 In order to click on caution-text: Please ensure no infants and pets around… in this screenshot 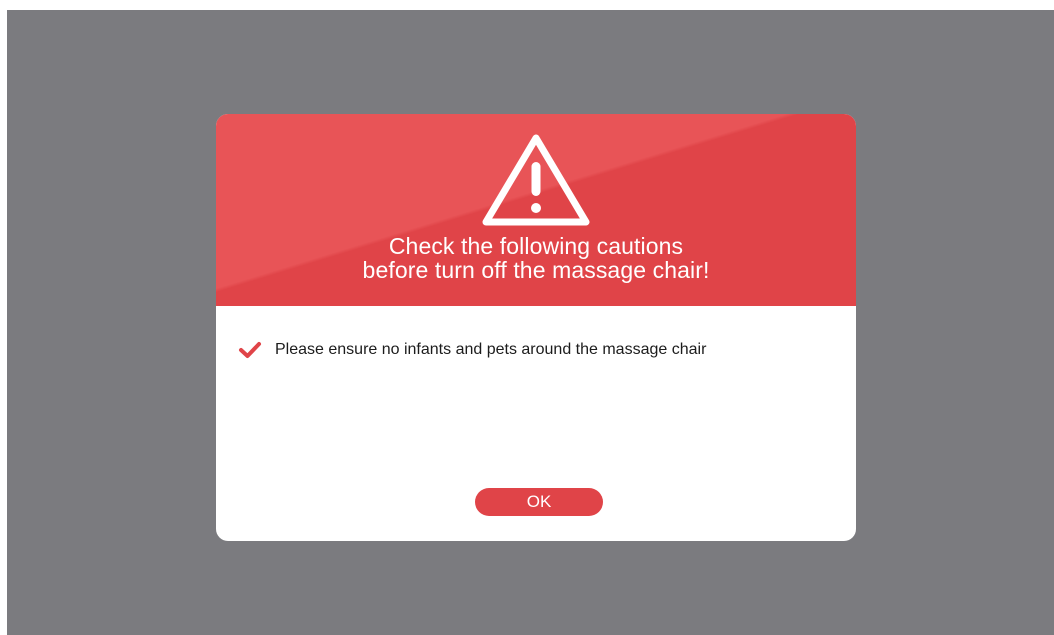, I will do `click(491, 349)`.